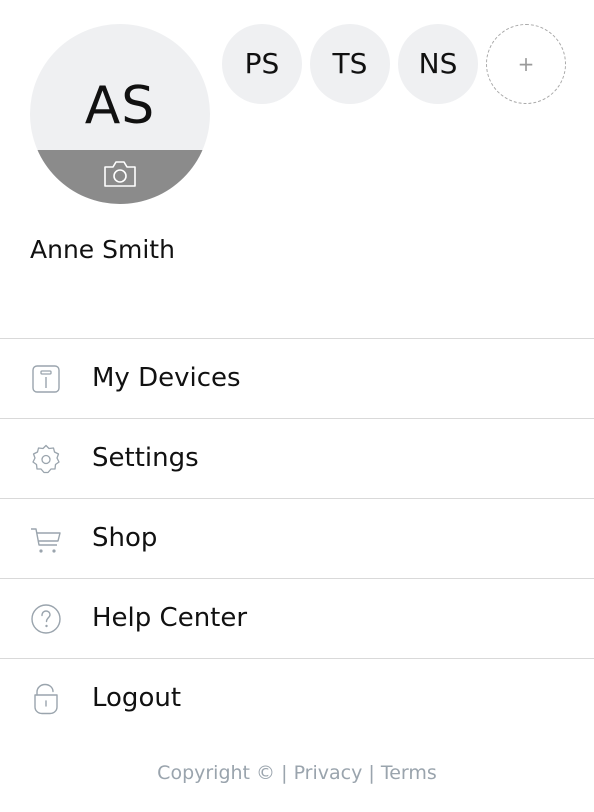  Describe the element at coordinates (120, 106) in the screenshot. I see `profile-avatar-initials: AS` at that location.